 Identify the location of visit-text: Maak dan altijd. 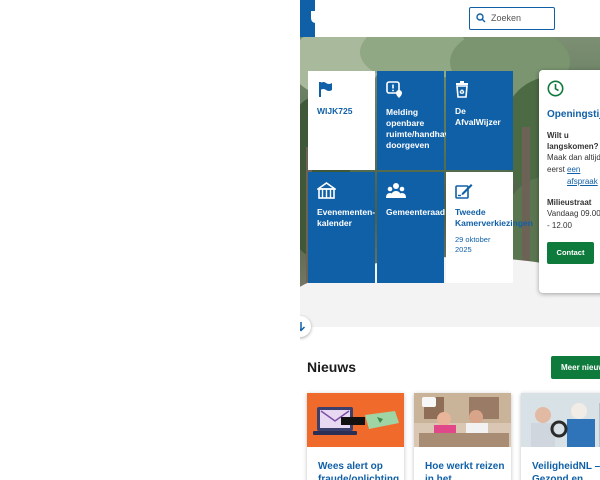
(573, 157).